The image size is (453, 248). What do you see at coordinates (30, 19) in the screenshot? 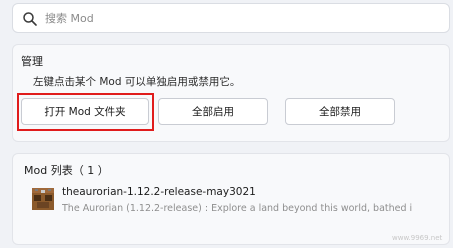
I see `search-icon` at bounding box center [30, 19].